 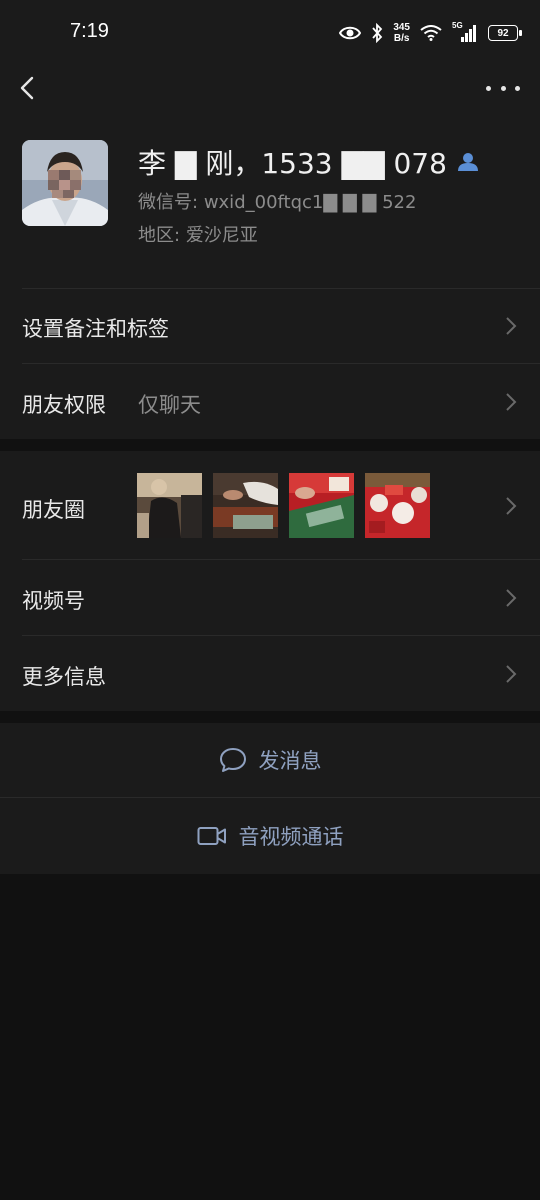 I want to click on channels-label: 视频号, so click(x=53, y=601).